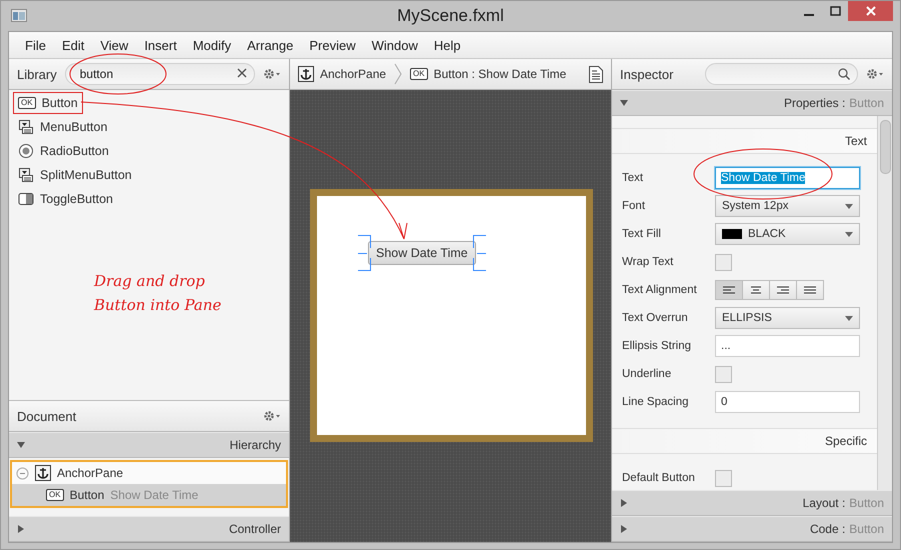 This screenshot has height=550, width=901. What do you see at coordinates (398, 74) in the screenshot?
I see `chevron-icon` at bounding box center [398, 74].